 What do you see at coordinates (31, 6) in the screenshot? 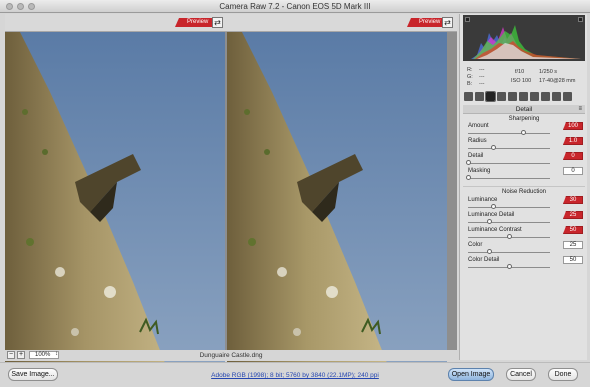
I see `zoom-window-button` at bounding box center [31, 6].